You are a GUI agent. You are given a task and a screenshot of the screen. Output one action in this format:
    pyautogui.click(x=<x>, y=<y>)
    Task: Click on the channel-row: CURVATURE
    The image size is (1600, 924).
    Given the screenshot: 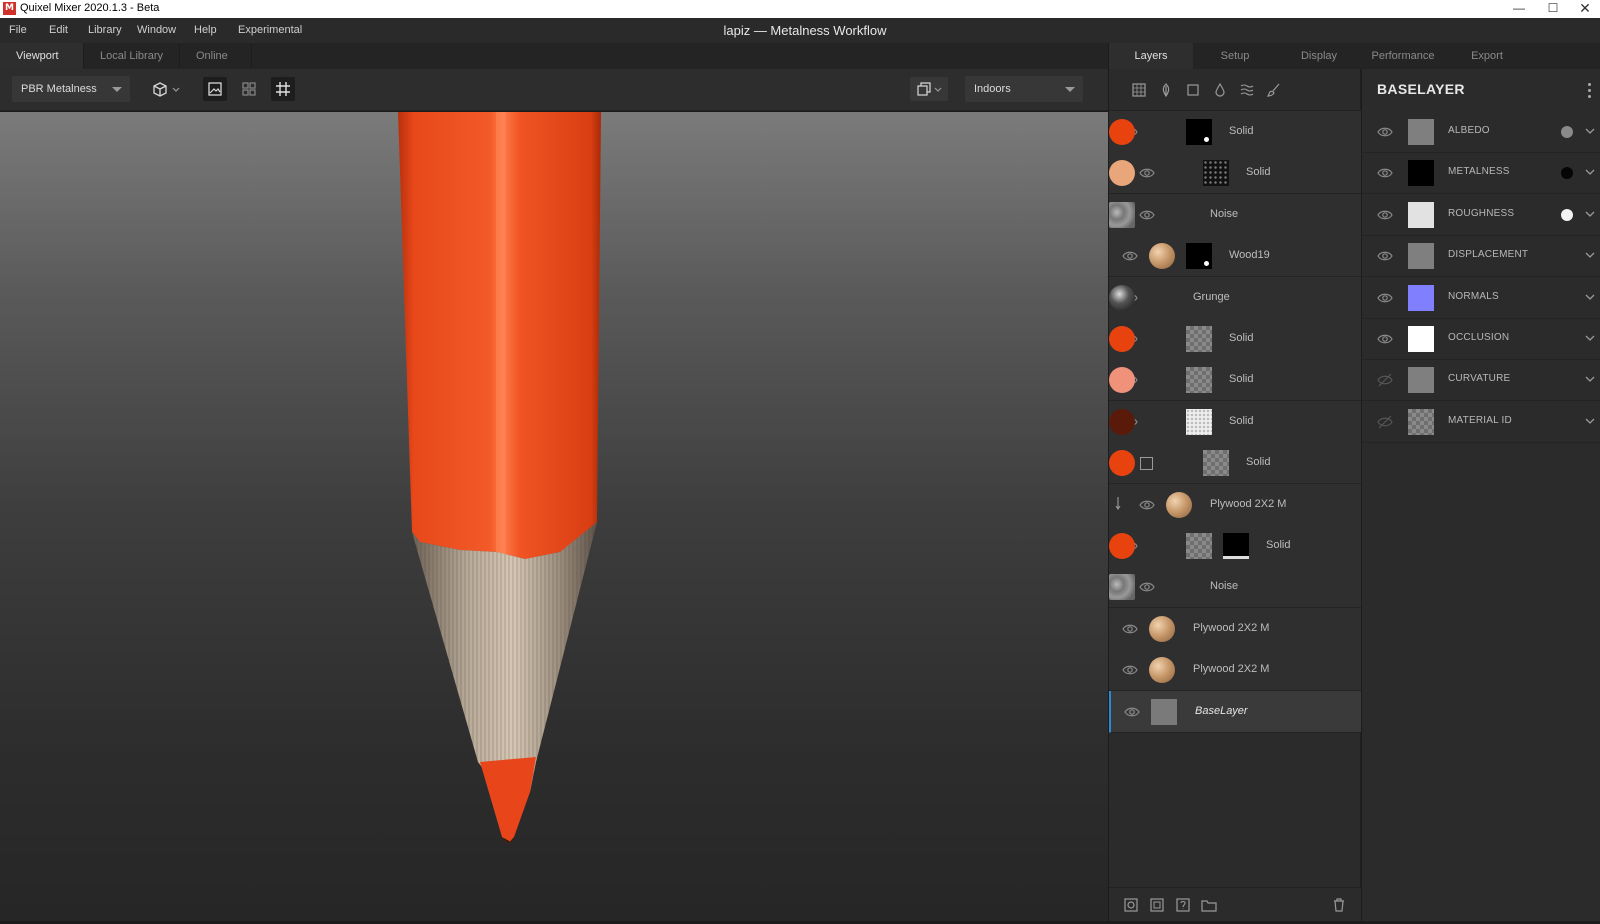 What is the action you would take?
    pyautogui.click(x=1481, y=380)
    